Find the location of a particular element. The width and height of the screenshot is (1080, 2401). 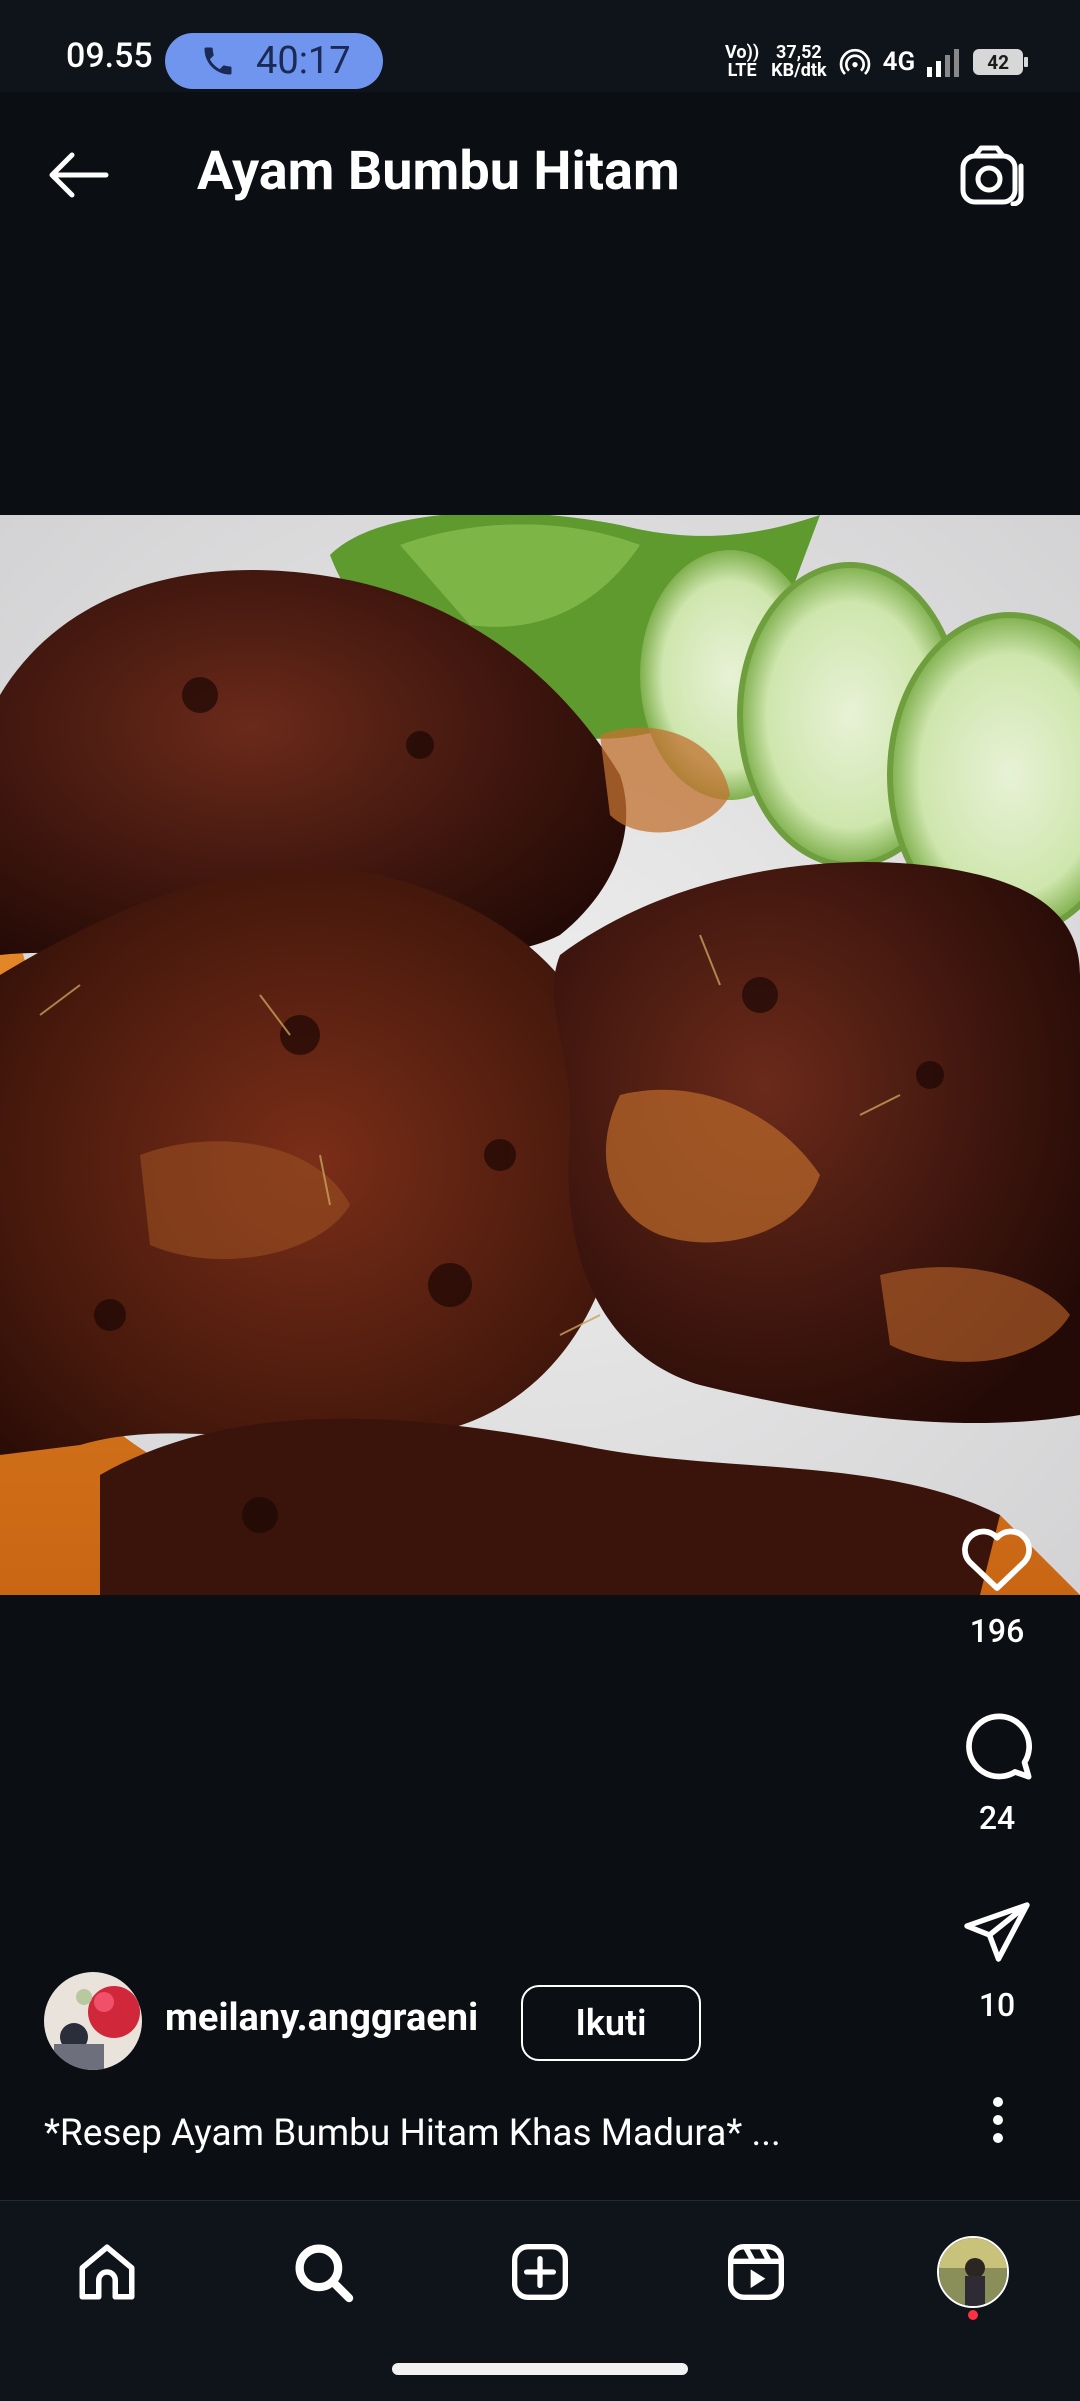

search-icon is located at coordinates (324, 2273).